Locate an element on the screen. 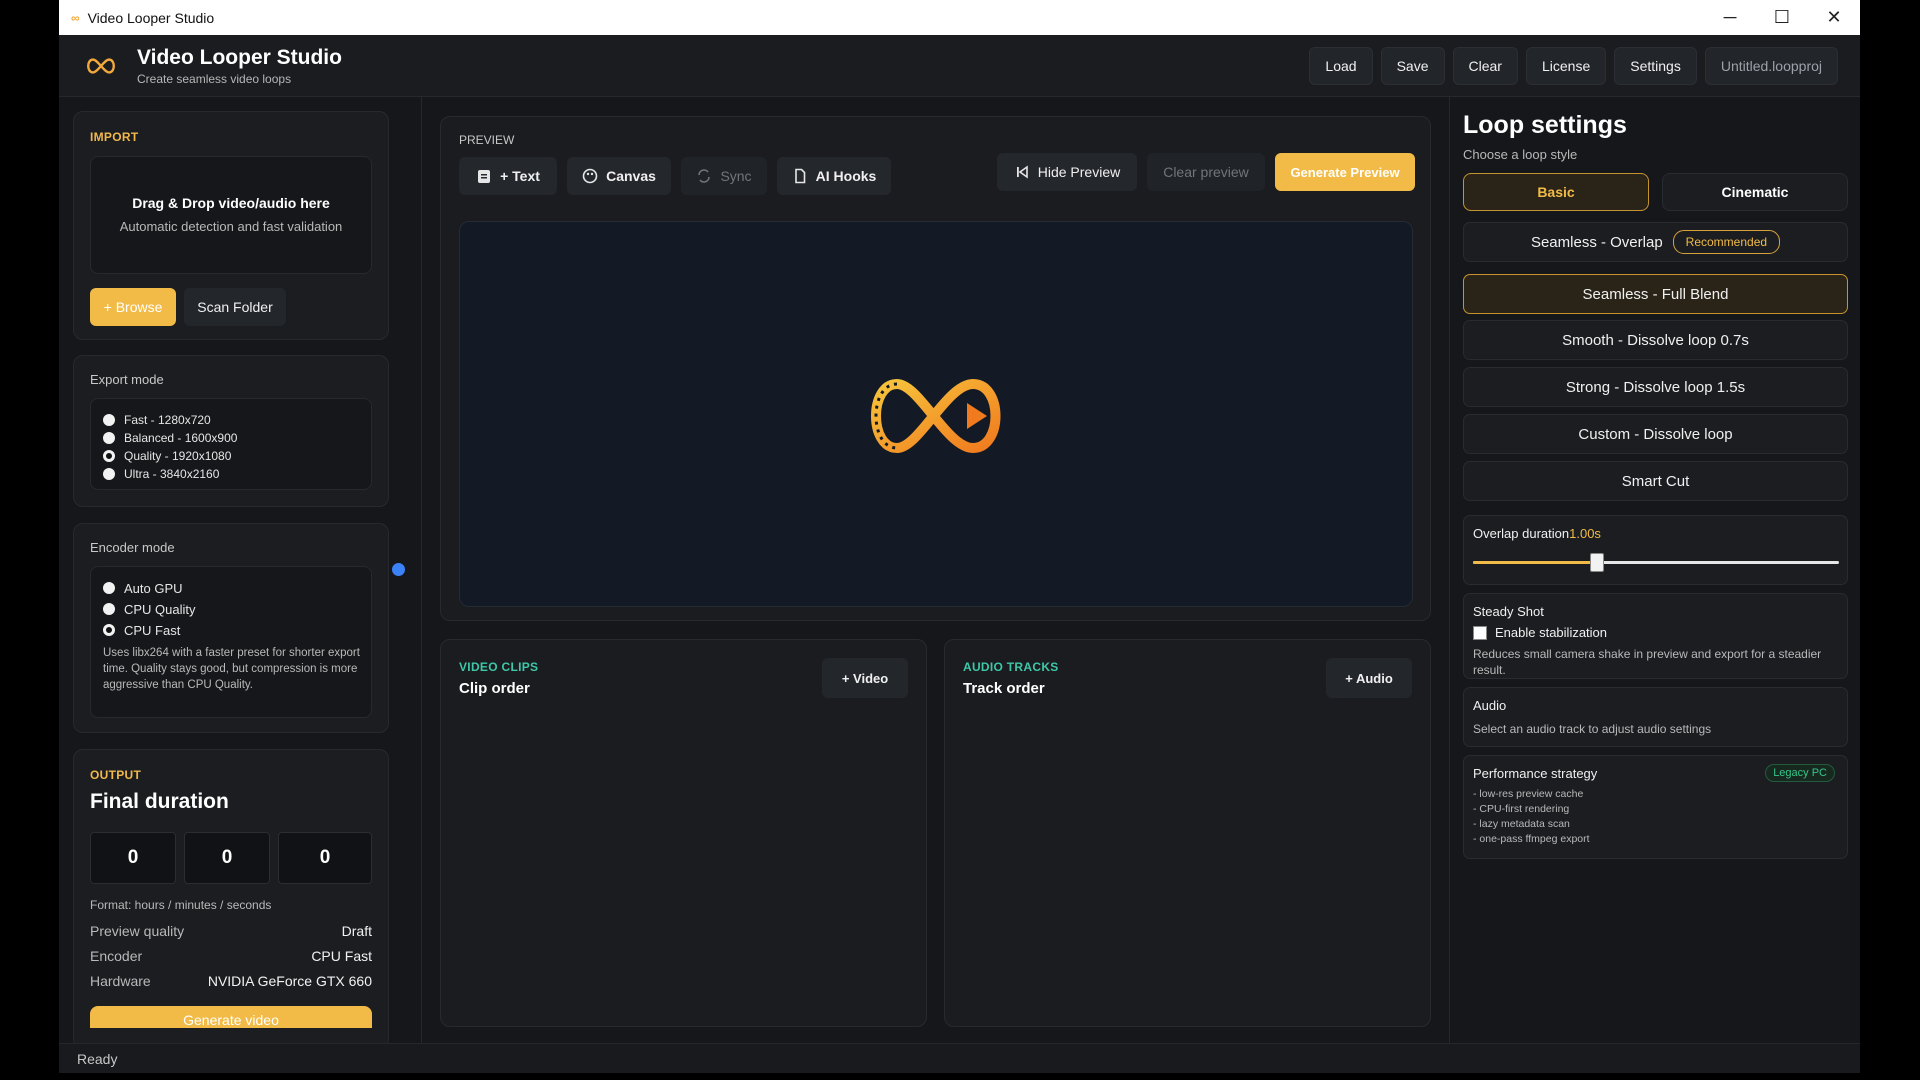 Image resolution: width=1920 pixels, height=1080 pixels. import-label: IMPORT is located at coordinates (114, 137).